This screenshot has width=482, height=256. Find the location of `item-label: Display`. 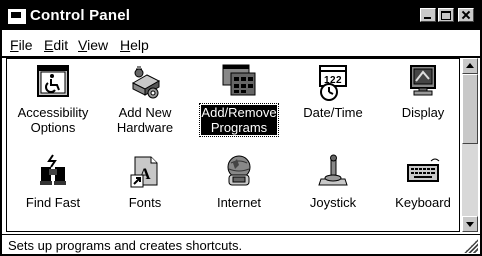

item-label: Display is located at coordinates (423, 112).